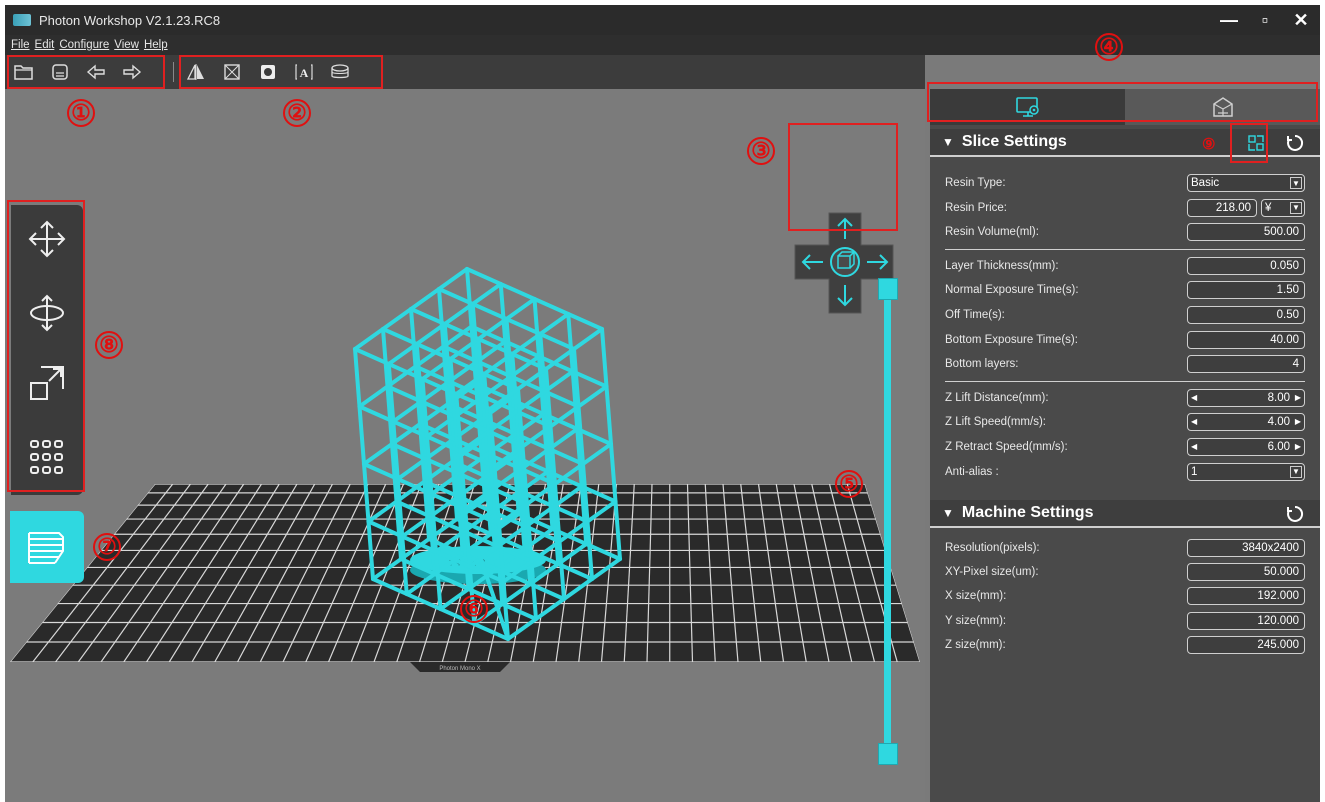  Describe the element at coordinates (1002, 265) in the screenshot. I see `setting-label: Layer Thickness(mm):` at that location.